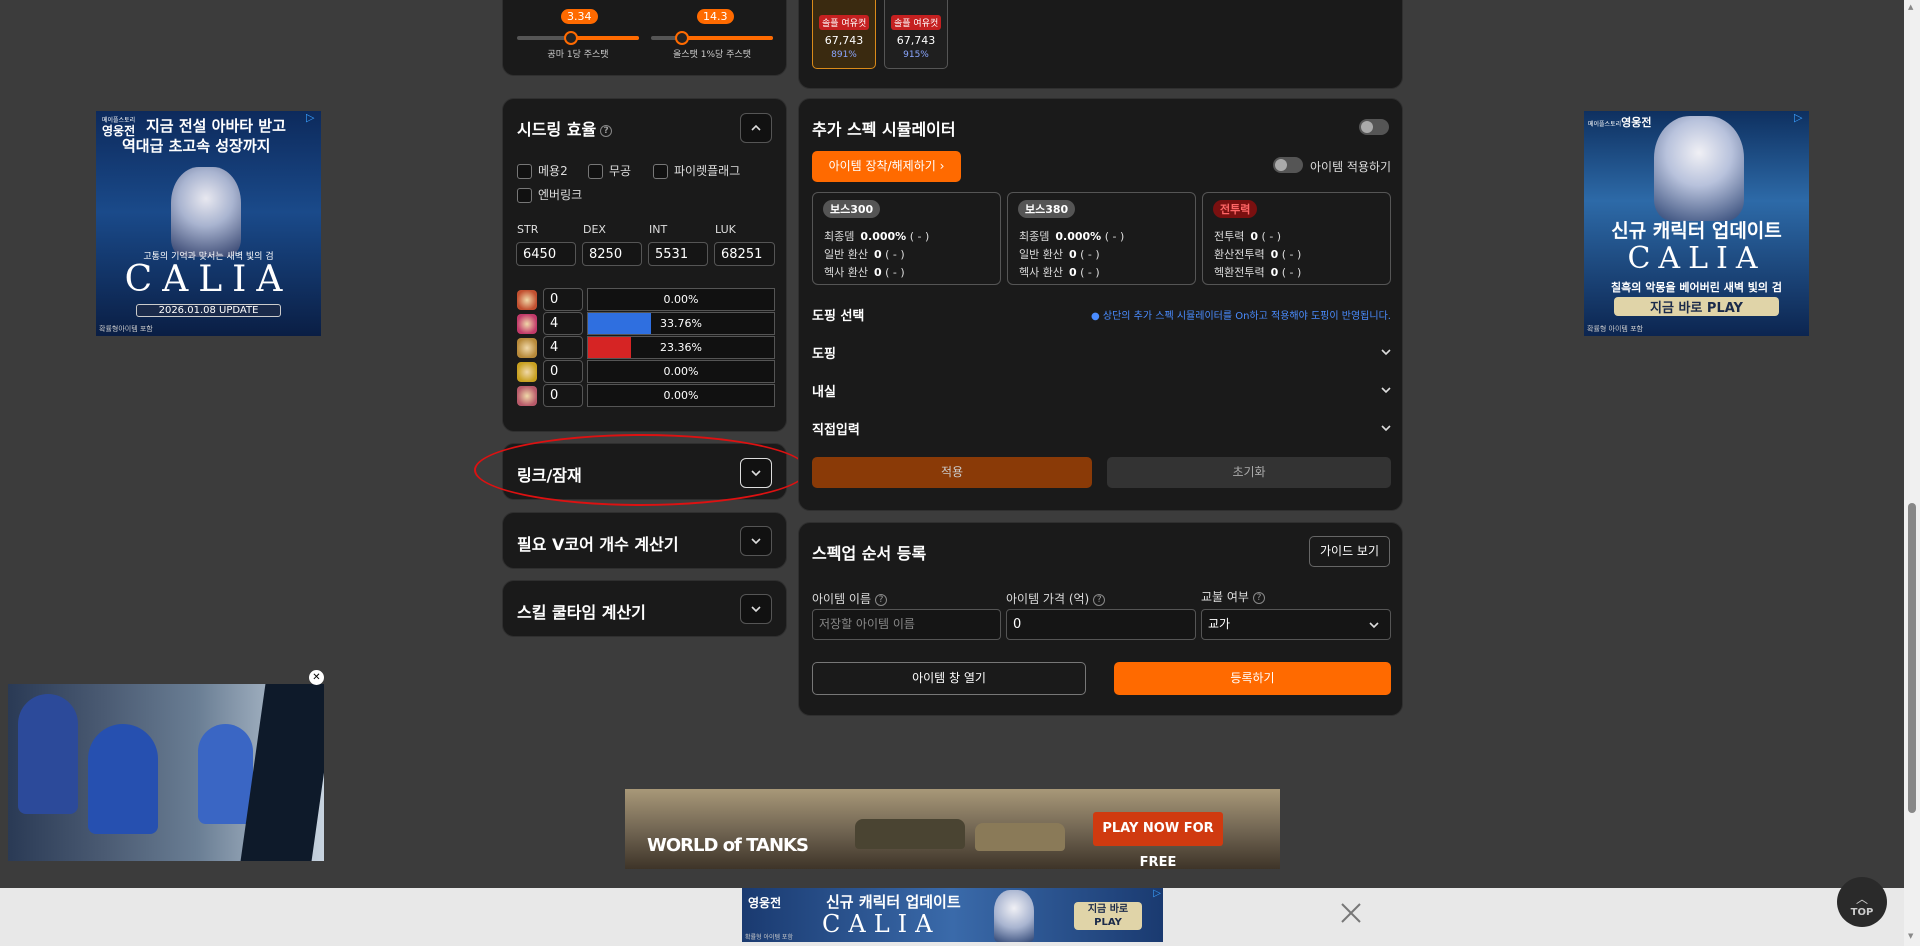 This screenshot has width=1920, height=946. Describe the element at coordinates (864, 272) in the screenshot. I see `boss300-row-2: 헥사 환산 0 ( - )` at that location.